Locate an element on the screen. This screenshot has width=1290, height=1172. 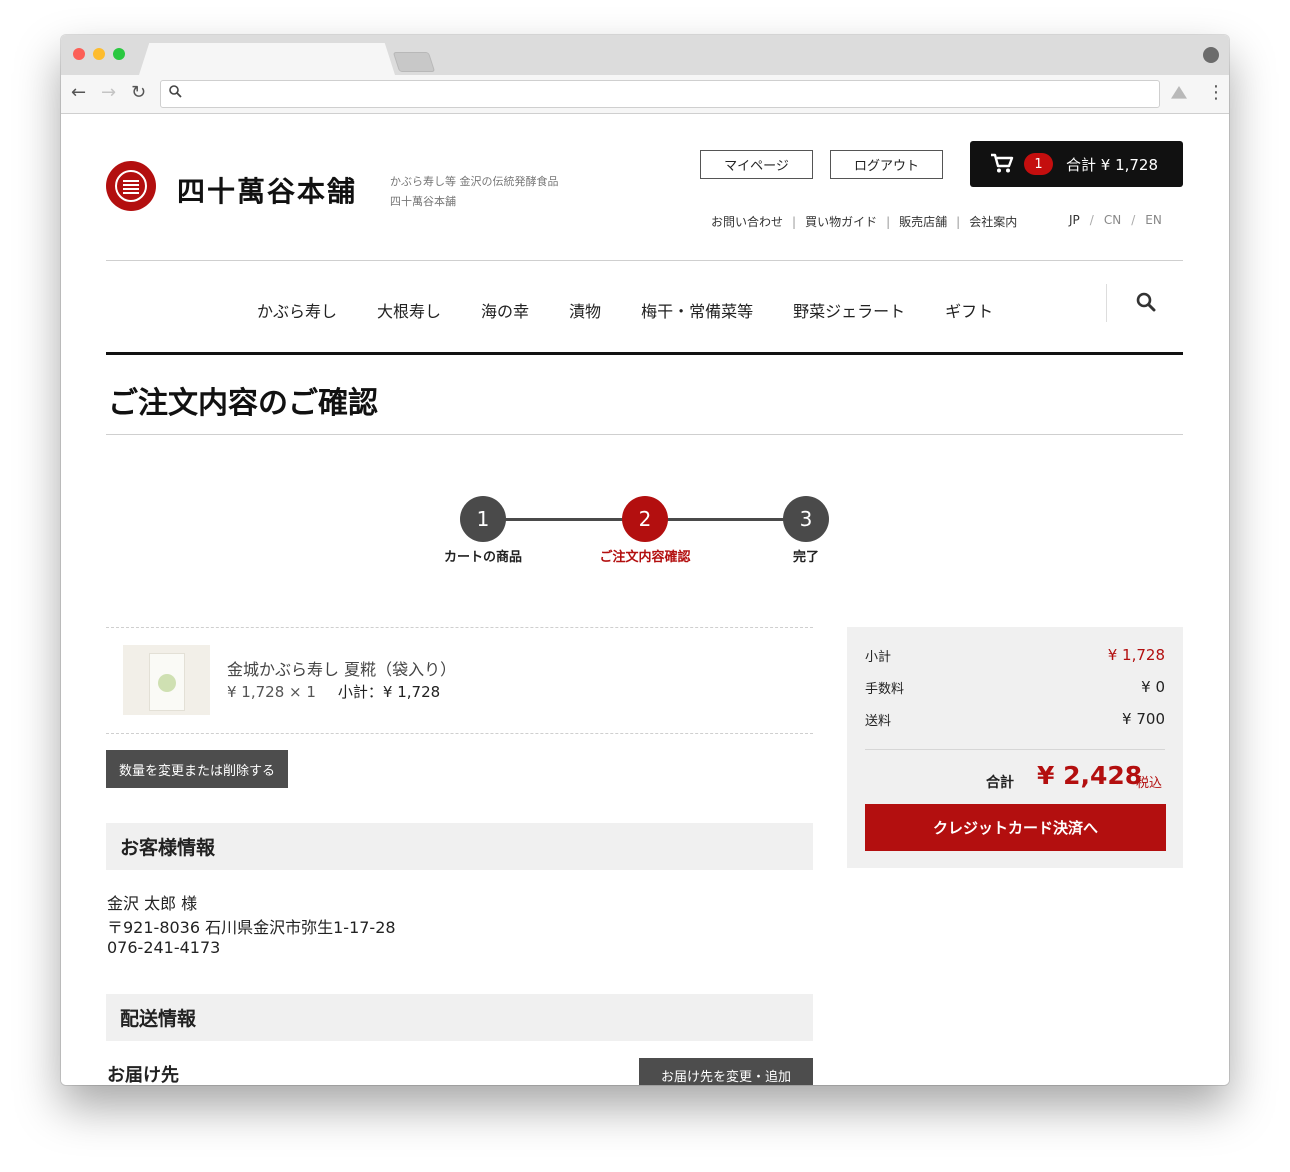
company-link: 会社案内 is located at coordinates (993, 221).